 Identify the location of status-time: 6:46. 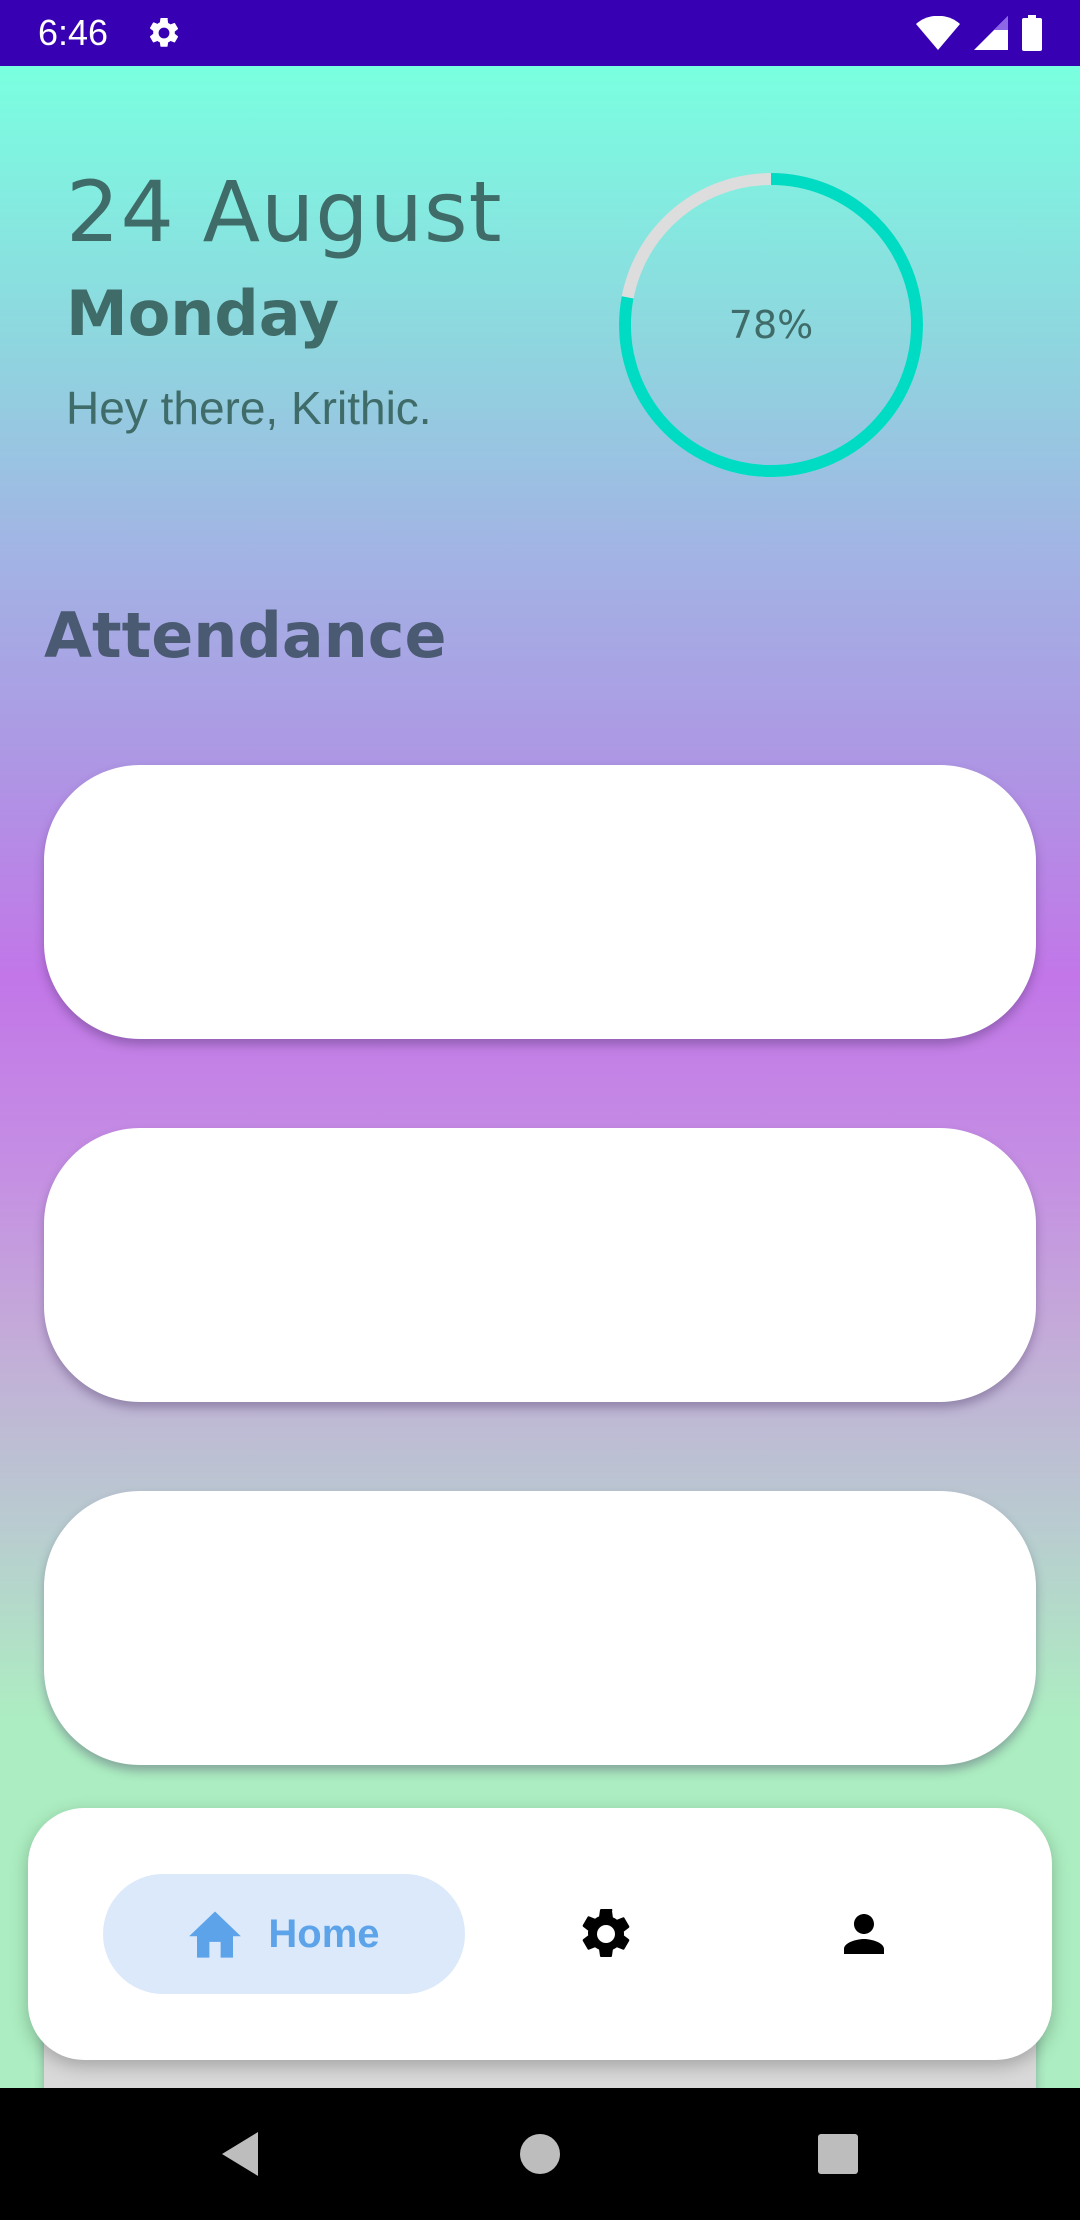
(73, 32).